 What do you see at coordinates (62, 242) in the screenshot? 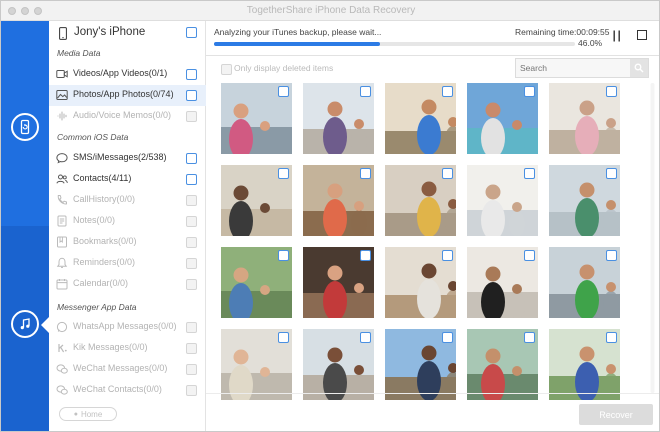
I see `bookmark-icon` at bounding box center [62, 242].